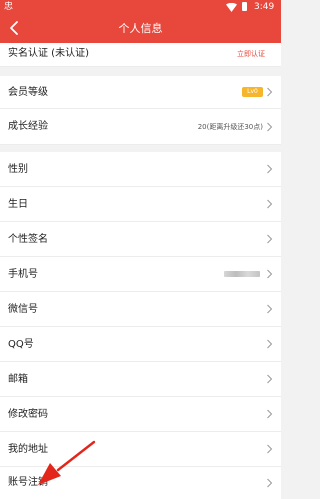 This screenshot has height=499, width=320. Describe the element at coordinates (48, 53) in the screenshot. I see `realname-label: 实名认证 (未认证)` at that location.